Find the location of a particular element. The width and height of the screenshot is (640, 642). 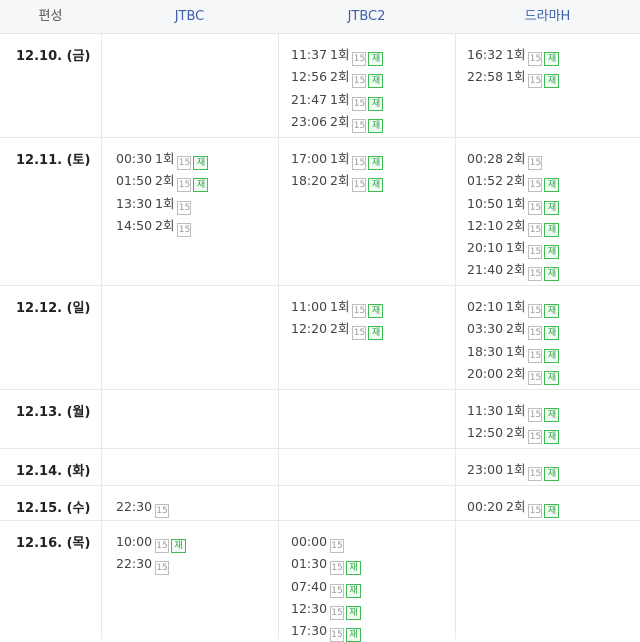

airing-time: 12:10 is located at coordinates (485, 225).